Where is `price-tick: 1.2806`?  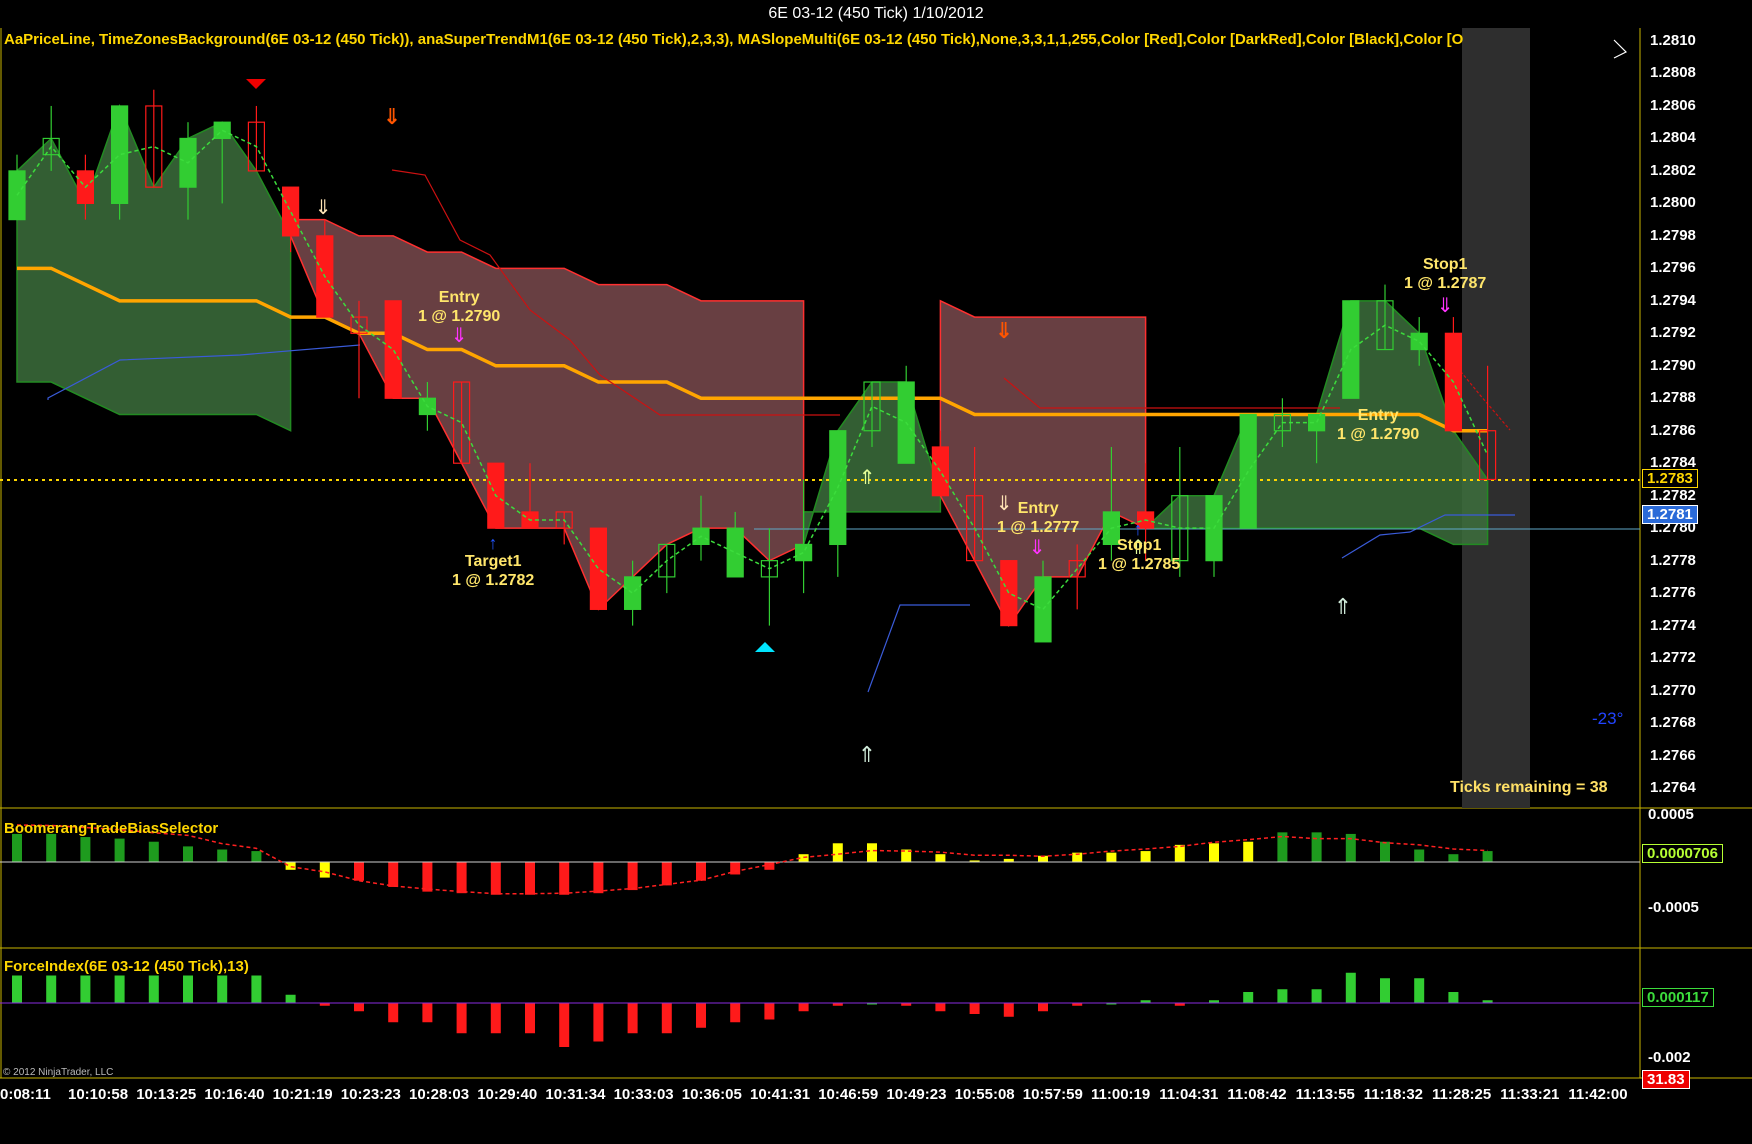 price-tick: 1.2806 is located at coordinates (1673, 105).